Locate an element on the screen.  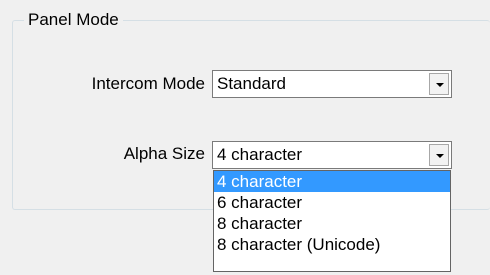
alpha-size-value: 4 character is located at coordinates (260, 154).